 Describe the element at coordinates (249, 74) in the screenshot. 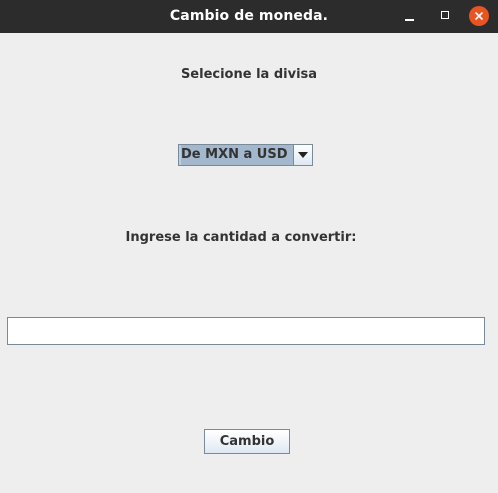

I see `currency-label: Selecione la divisa` at that location.